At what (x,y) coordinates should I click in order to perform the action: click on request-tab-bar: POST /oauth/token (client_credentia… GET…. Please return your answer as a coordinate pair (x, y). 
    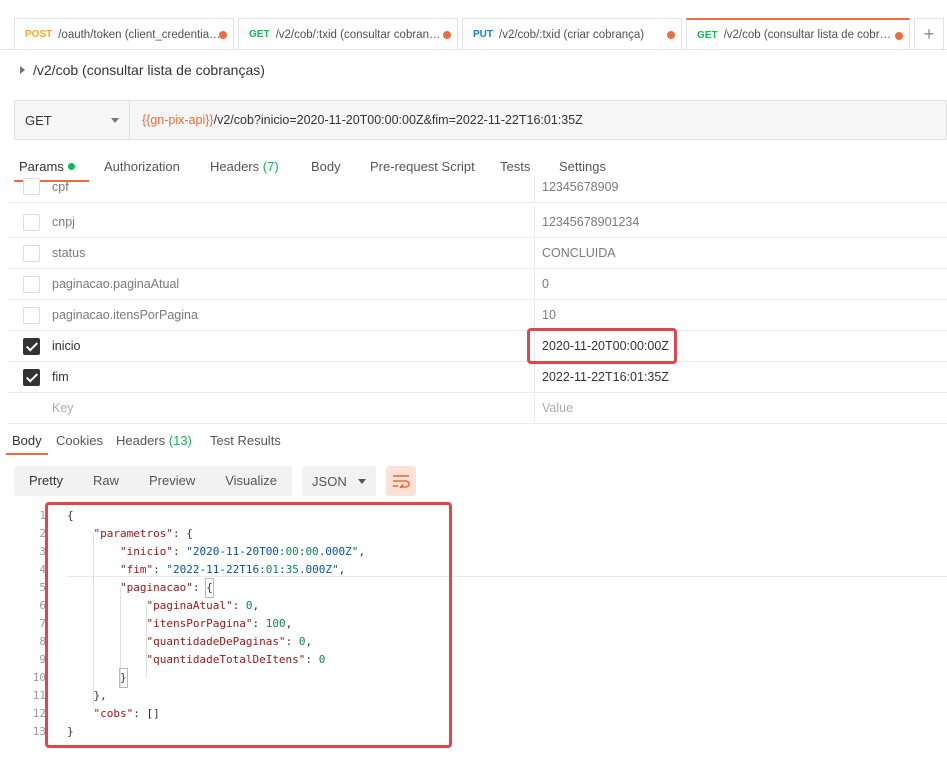
    Looking at the image, I should click on (473, 25).